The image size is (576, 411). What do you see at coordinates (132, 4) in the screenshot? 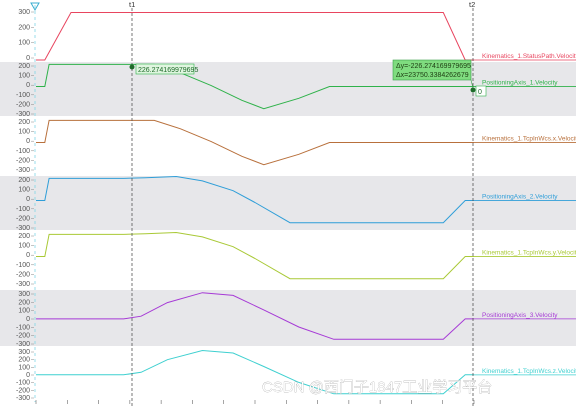
I see `cursor-t1-label: t1` at bounding box center [132, 4].